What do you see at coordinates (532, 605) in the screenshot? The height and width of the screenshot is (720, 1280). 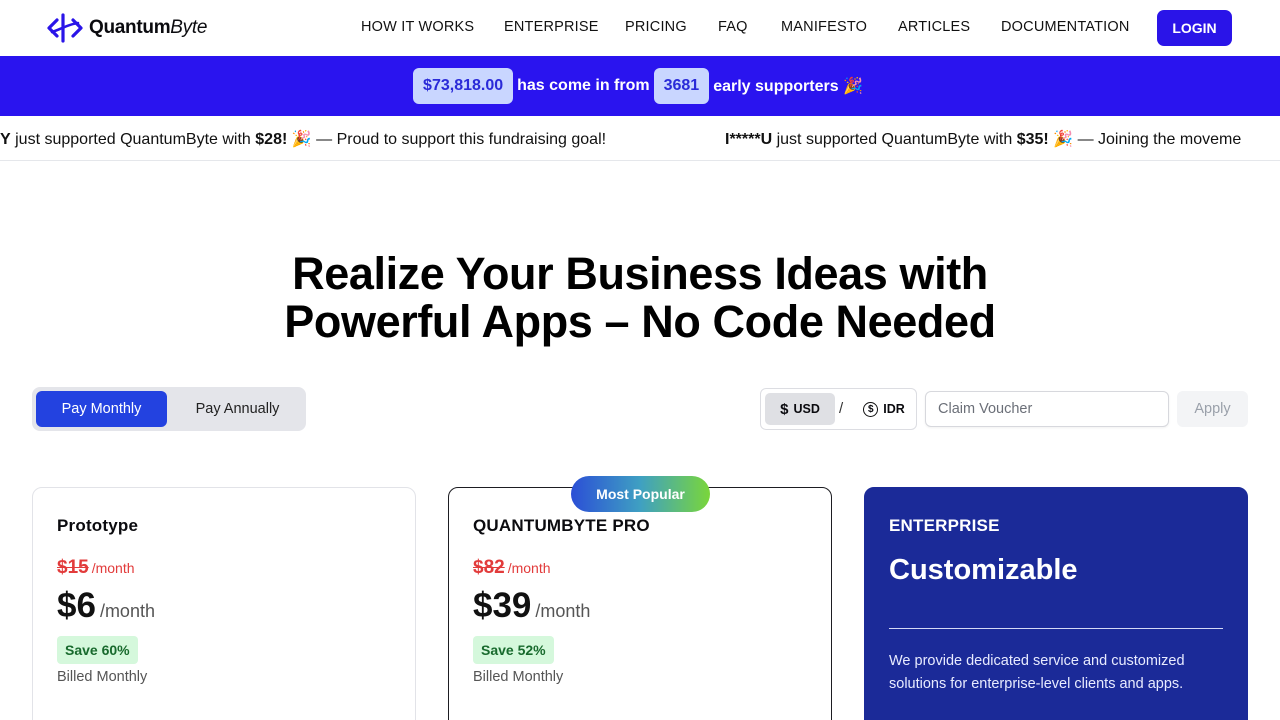 I see `current-price: $39/month` at bounding box center [532, 605].